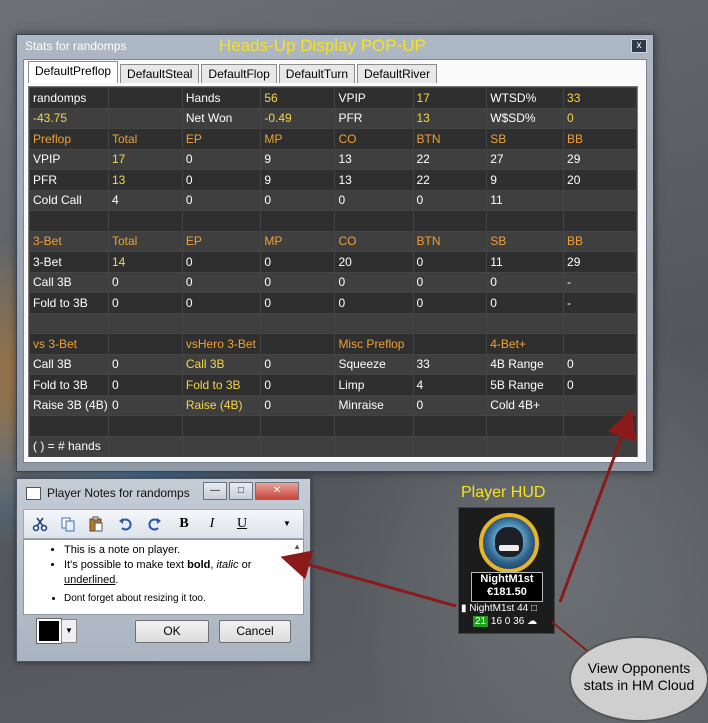 This screenshot has height=723, width=708. What do you see at coordinates (597, 505) in the screenshot?
I see `arrow-to-popup` at bounding box center [597, 505].